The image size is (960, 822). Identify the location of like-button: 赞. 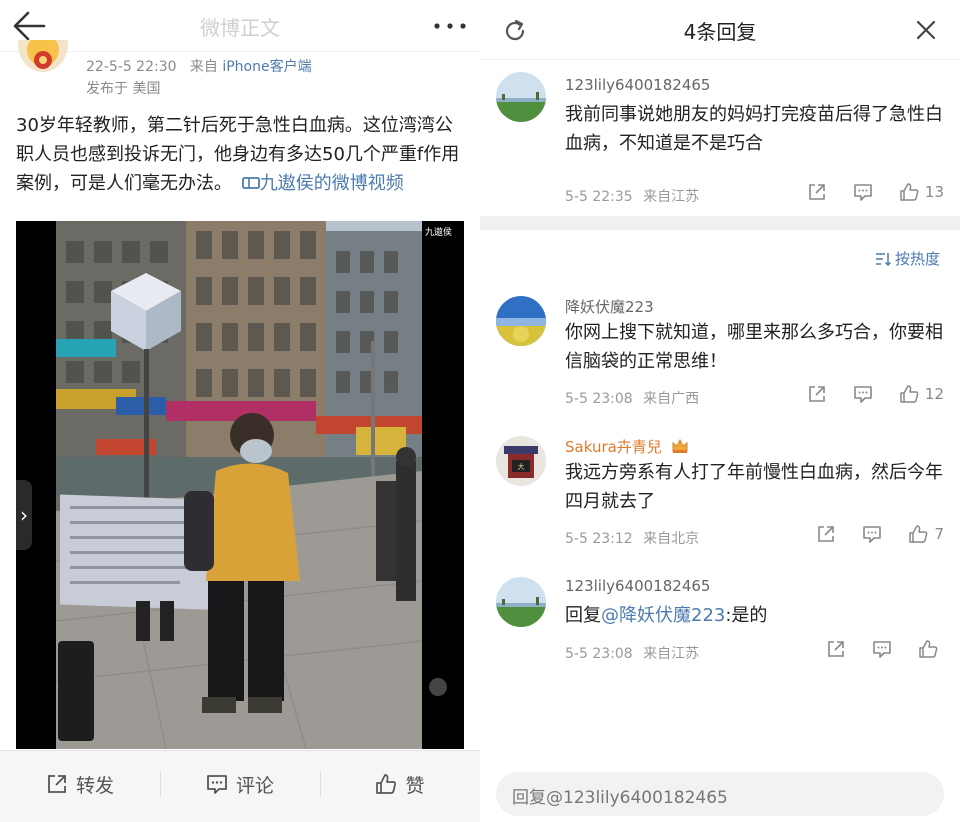
(400, 784).